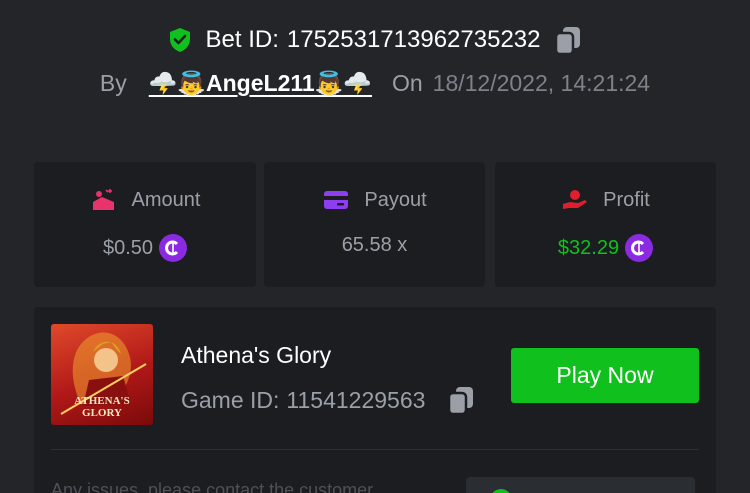 The width and height of the screenshot is (750, 493). What do you see at coordinates (113, 82) in the screenshot?
I see `by-label: By` at bounding box center [113, 82].